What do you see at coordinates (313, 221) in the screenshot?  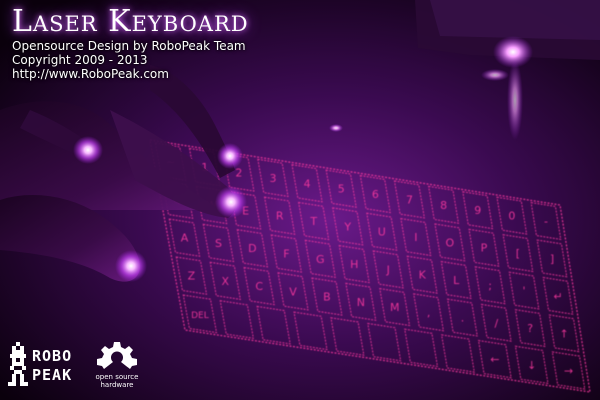 I see `laser-key-label: T` at bounding box center [313, 221].